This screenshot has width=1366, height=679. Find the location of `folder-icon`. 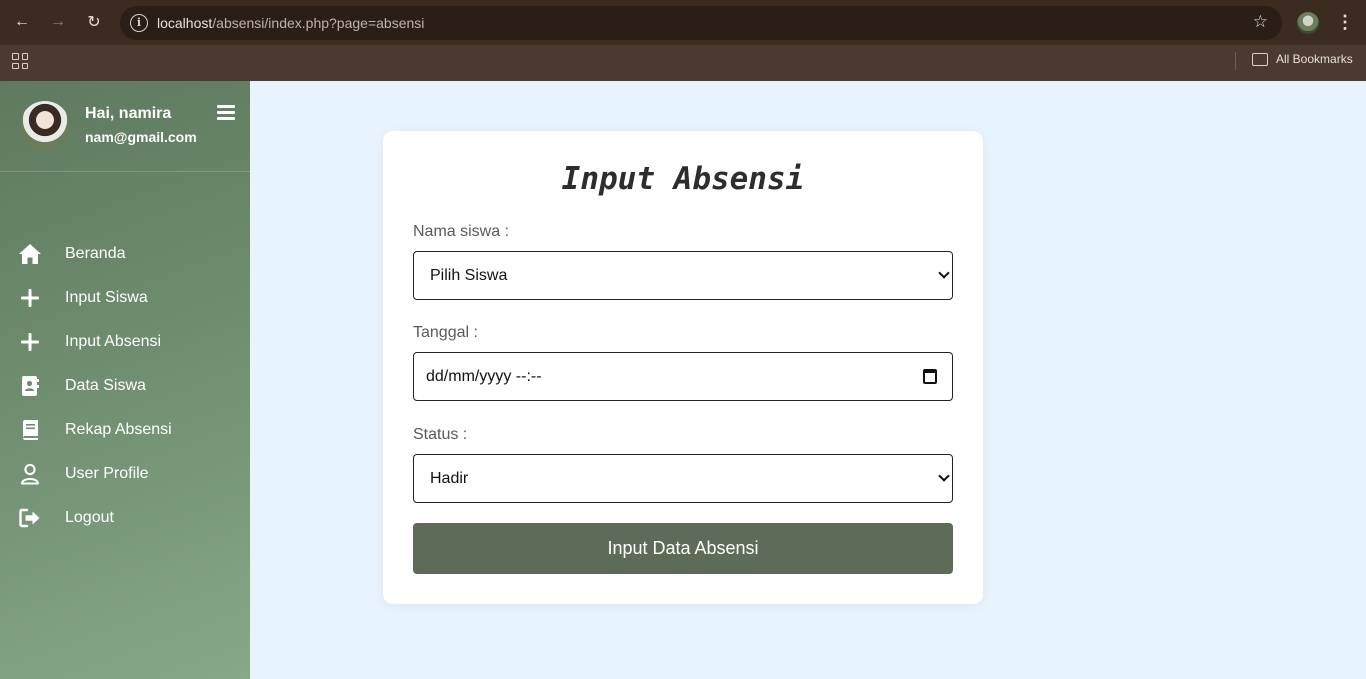

folder-icon is located at coordinates (1260, 59).